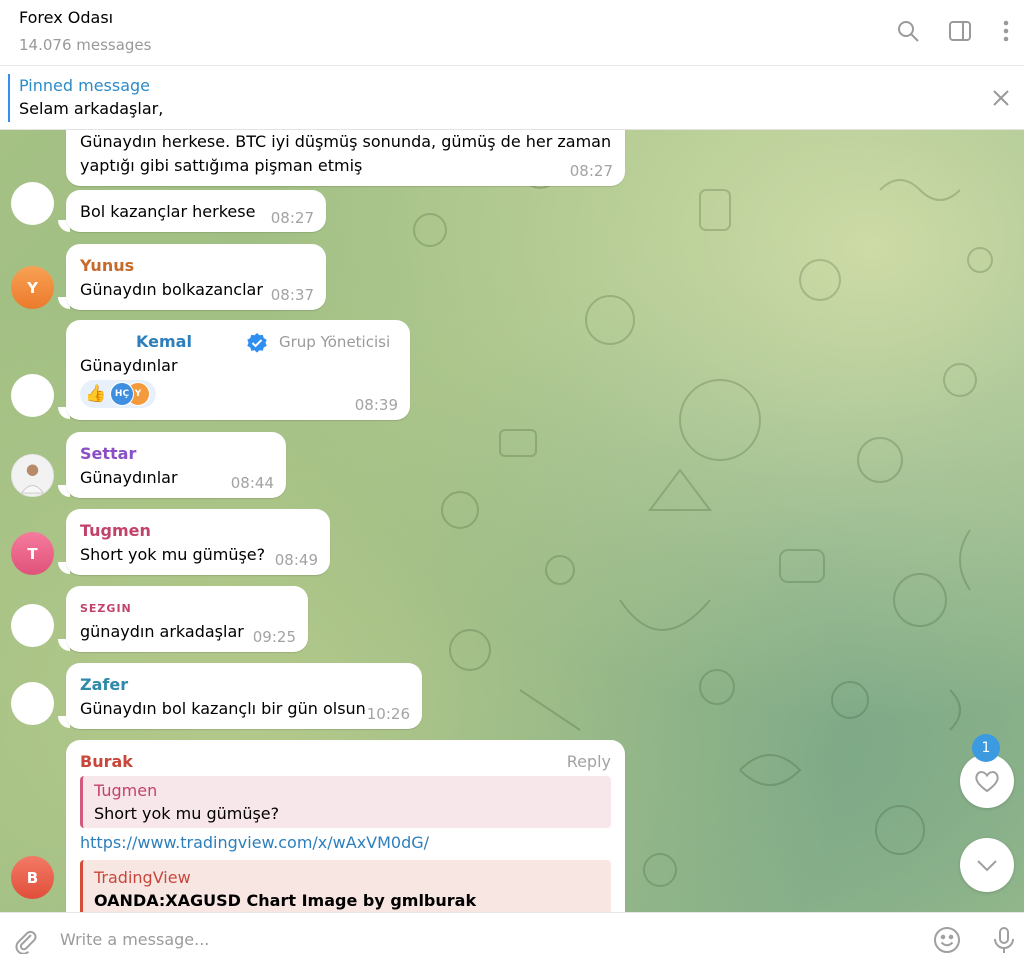  Describe the element at coordinates (106, 608) in the screenshot. I see `sender-name: SEZGIN` at that location.